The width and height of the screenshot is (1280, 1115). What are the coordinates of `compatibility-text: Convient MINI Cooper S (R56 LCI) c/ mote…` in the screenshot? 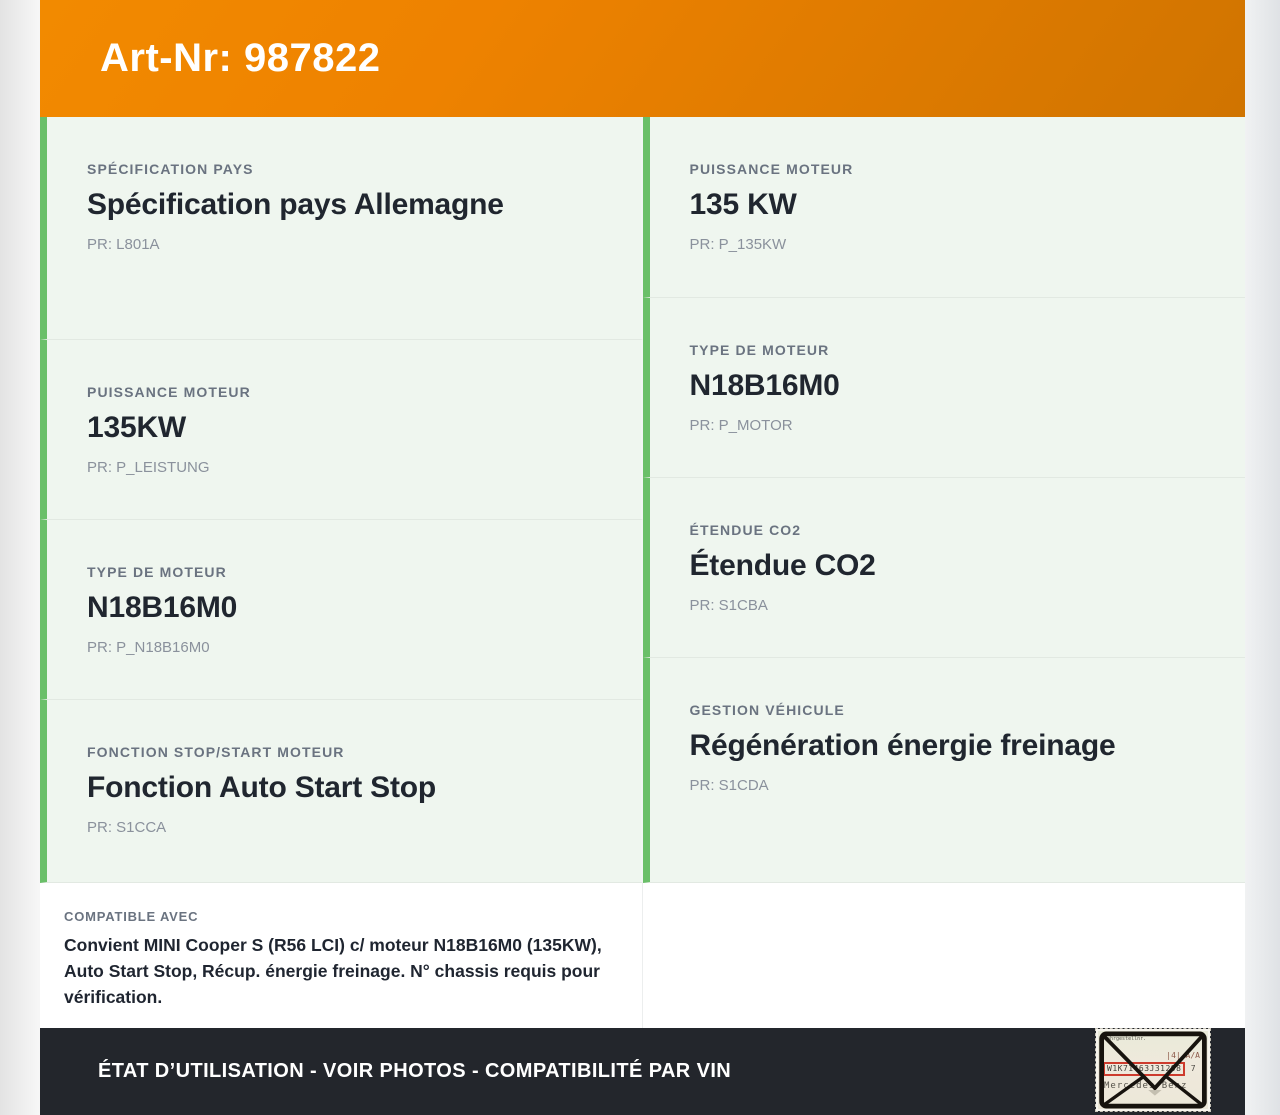 It's located at (333, 971).